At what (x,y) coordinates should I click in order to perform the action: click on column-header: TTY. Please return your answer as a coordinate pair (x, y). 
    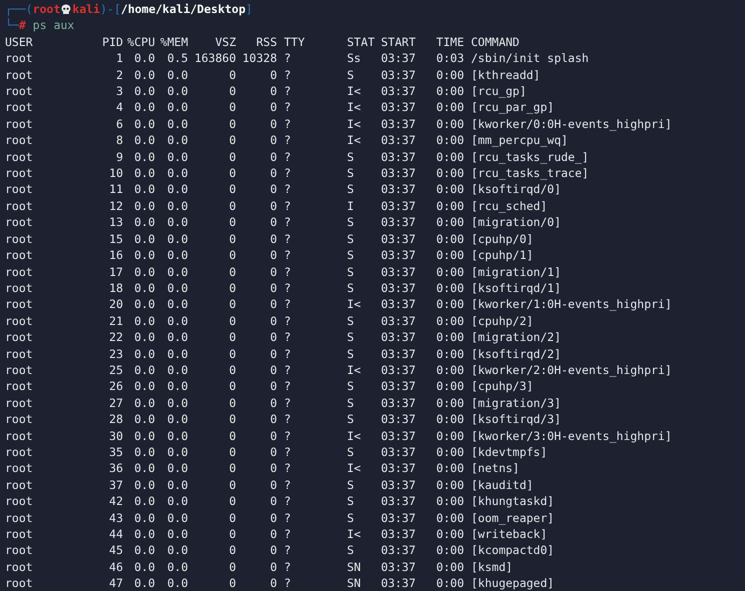
    Looking at the image, I should click on (294, 42).